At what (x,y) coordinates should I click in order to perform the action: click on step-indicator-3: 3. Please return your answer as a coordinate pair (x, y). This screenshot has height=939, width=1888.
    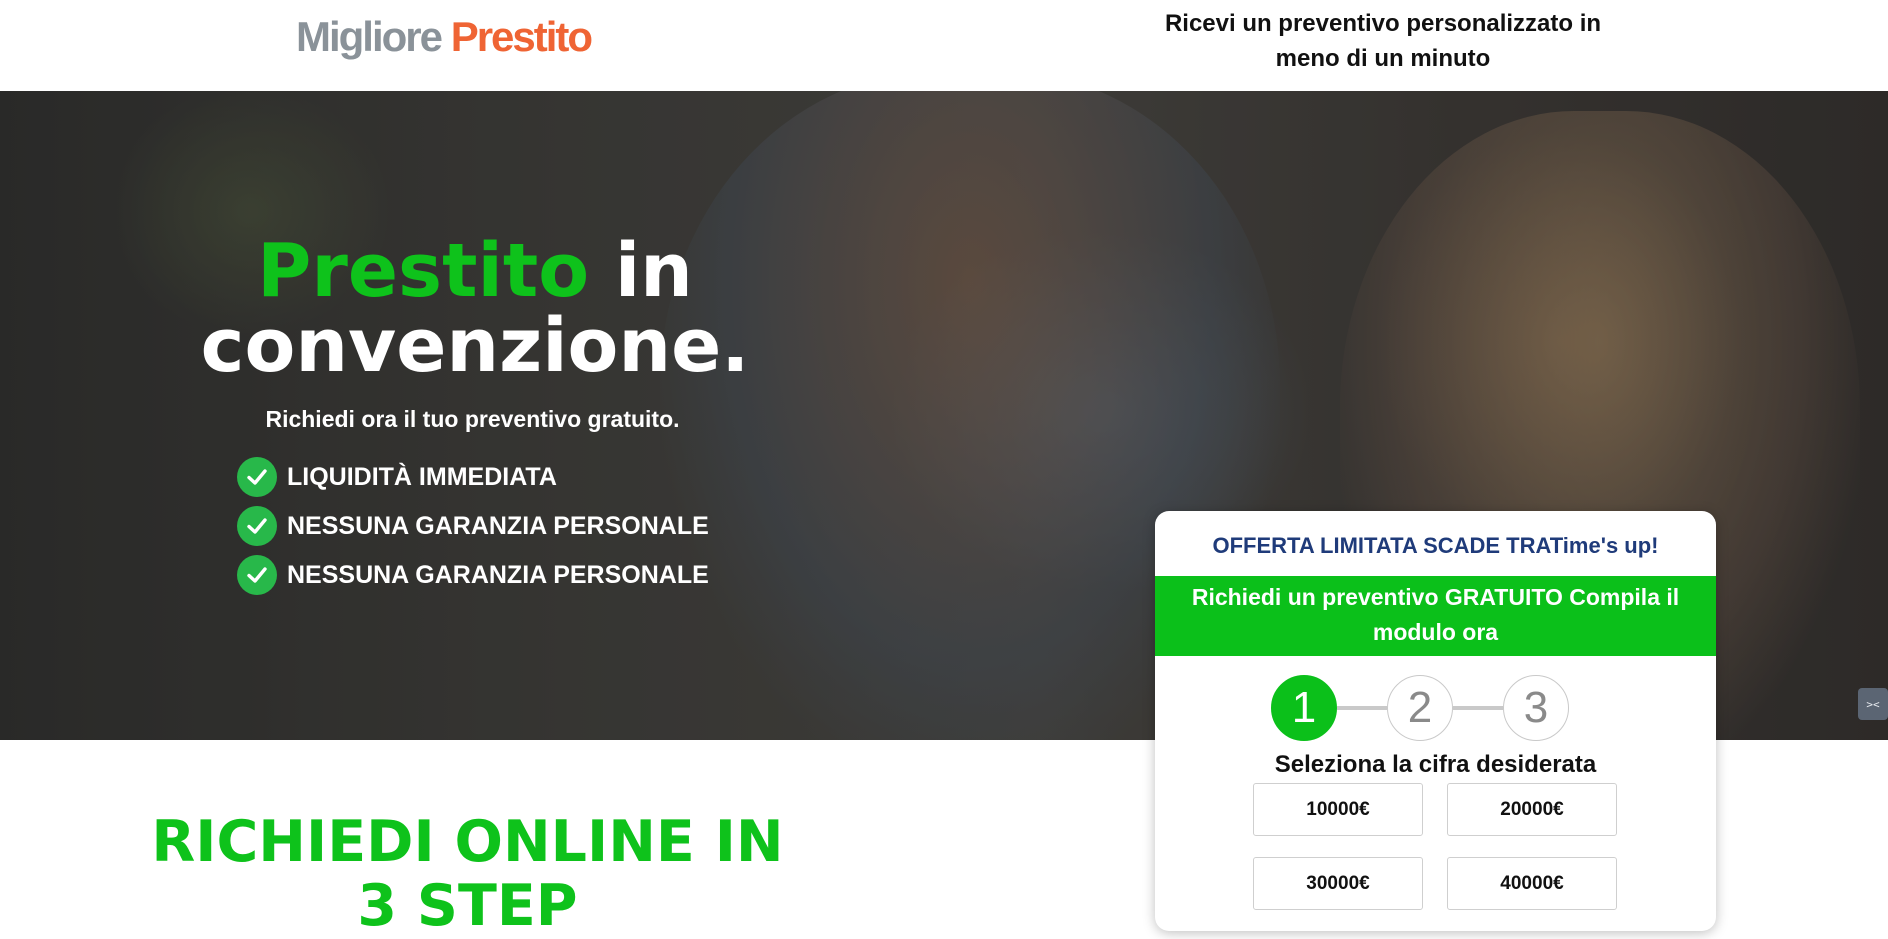
    Looking at the image, I should click on (1536, 708).